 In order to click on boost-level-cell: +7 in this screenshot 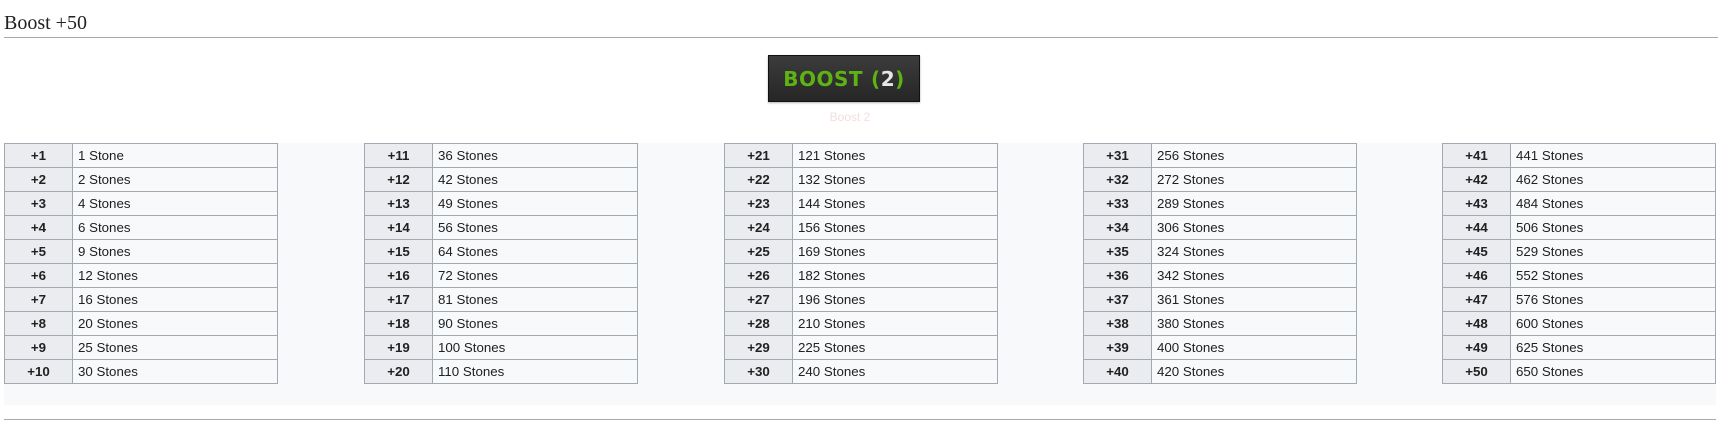, I will do `click(38, 299)`.